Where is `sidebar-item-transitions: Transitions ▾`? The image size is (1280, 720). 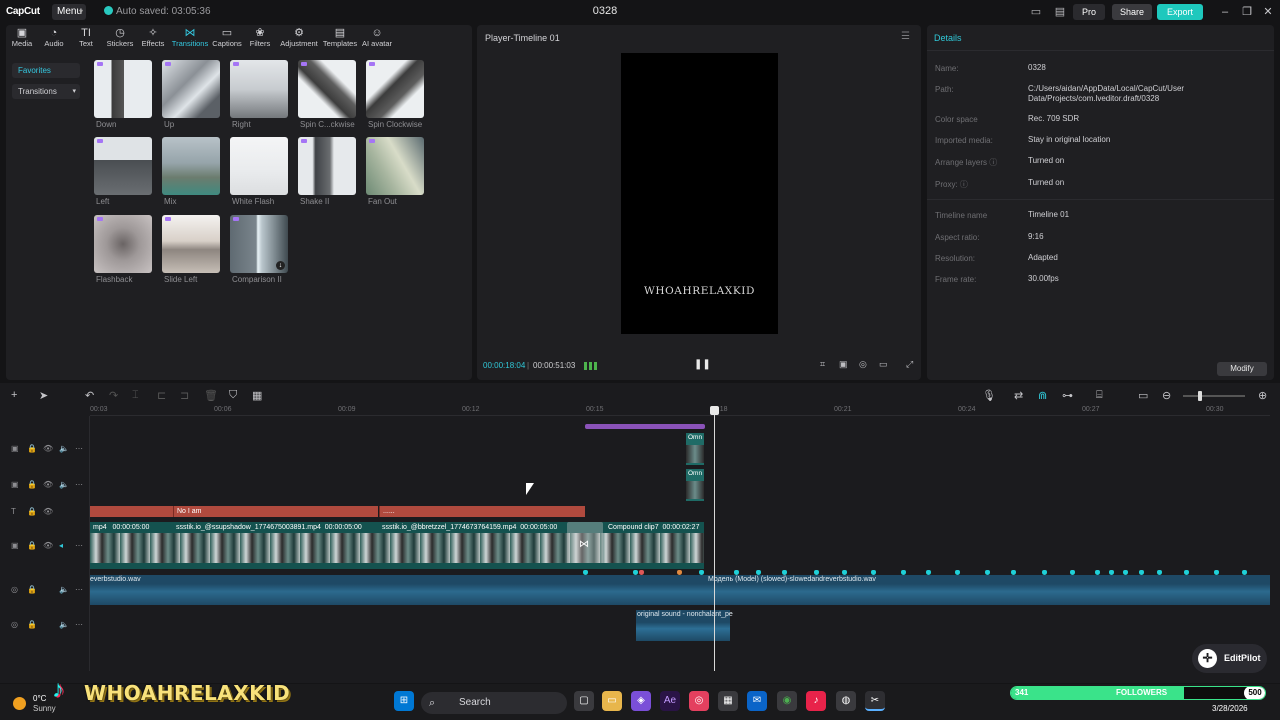 sidebar-item-transitions: Transitions ▾ is located at coordinates (46, 91).